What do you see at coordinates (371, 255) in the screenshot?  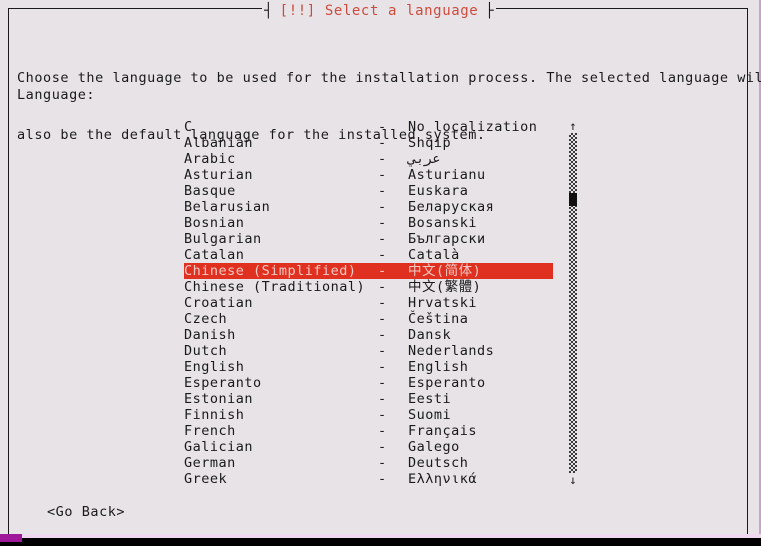 I see `language-list-item: Catalan - Català` at bounding box center [371, 255].